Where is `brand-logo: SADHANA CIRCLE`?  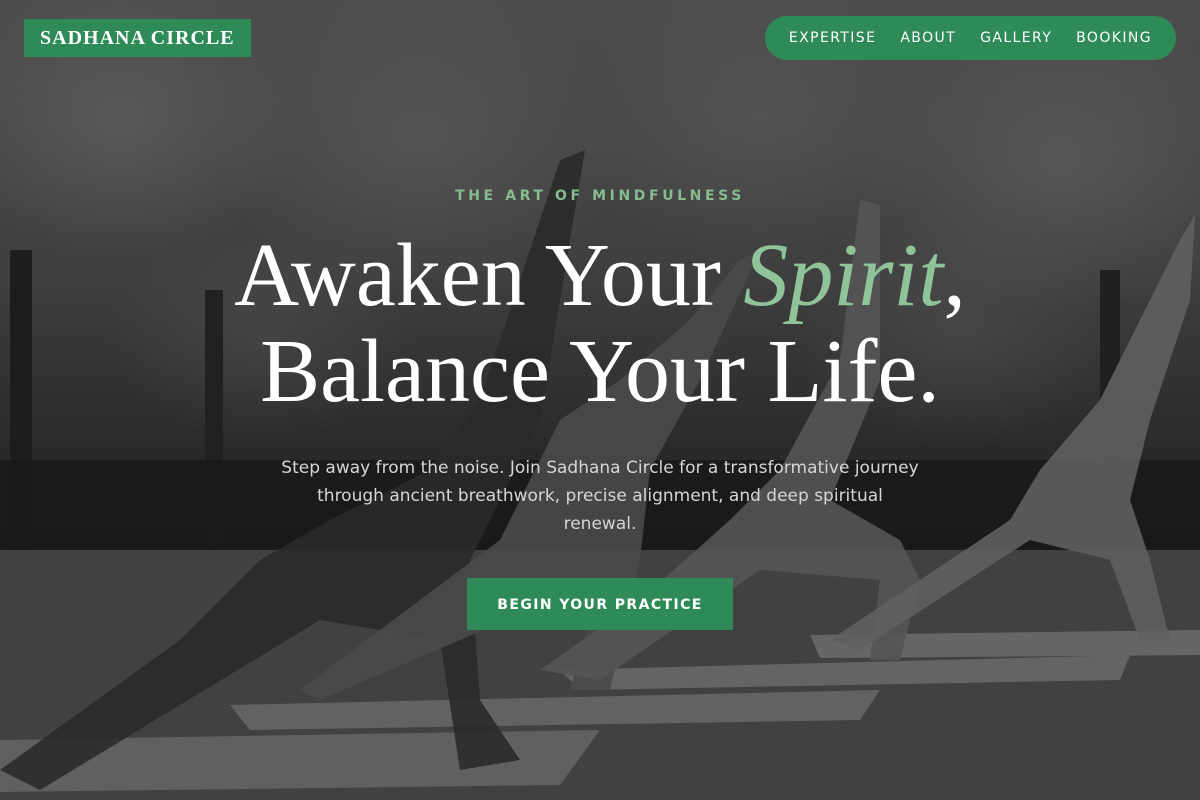
brand-logo: SADHANA CIRCLE is located at coordinates (137, 38).